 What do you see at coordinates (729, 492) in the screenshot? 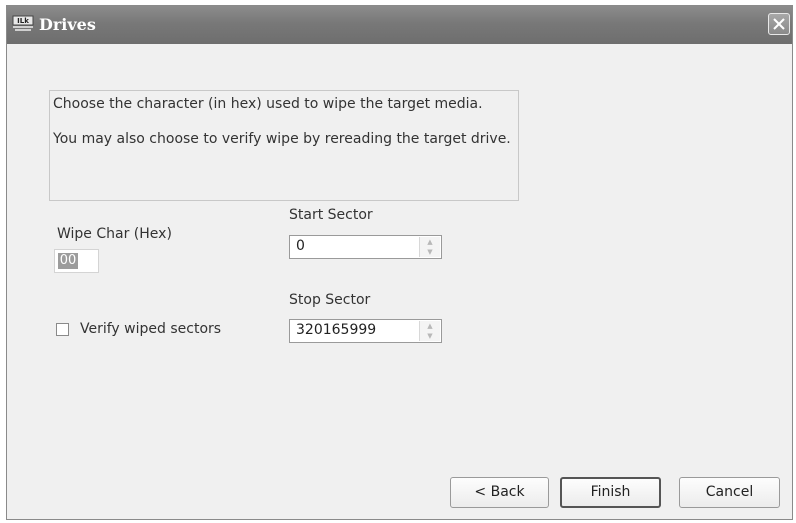
I see `cancel-button: Cancel` at bounding box center [729, 492].